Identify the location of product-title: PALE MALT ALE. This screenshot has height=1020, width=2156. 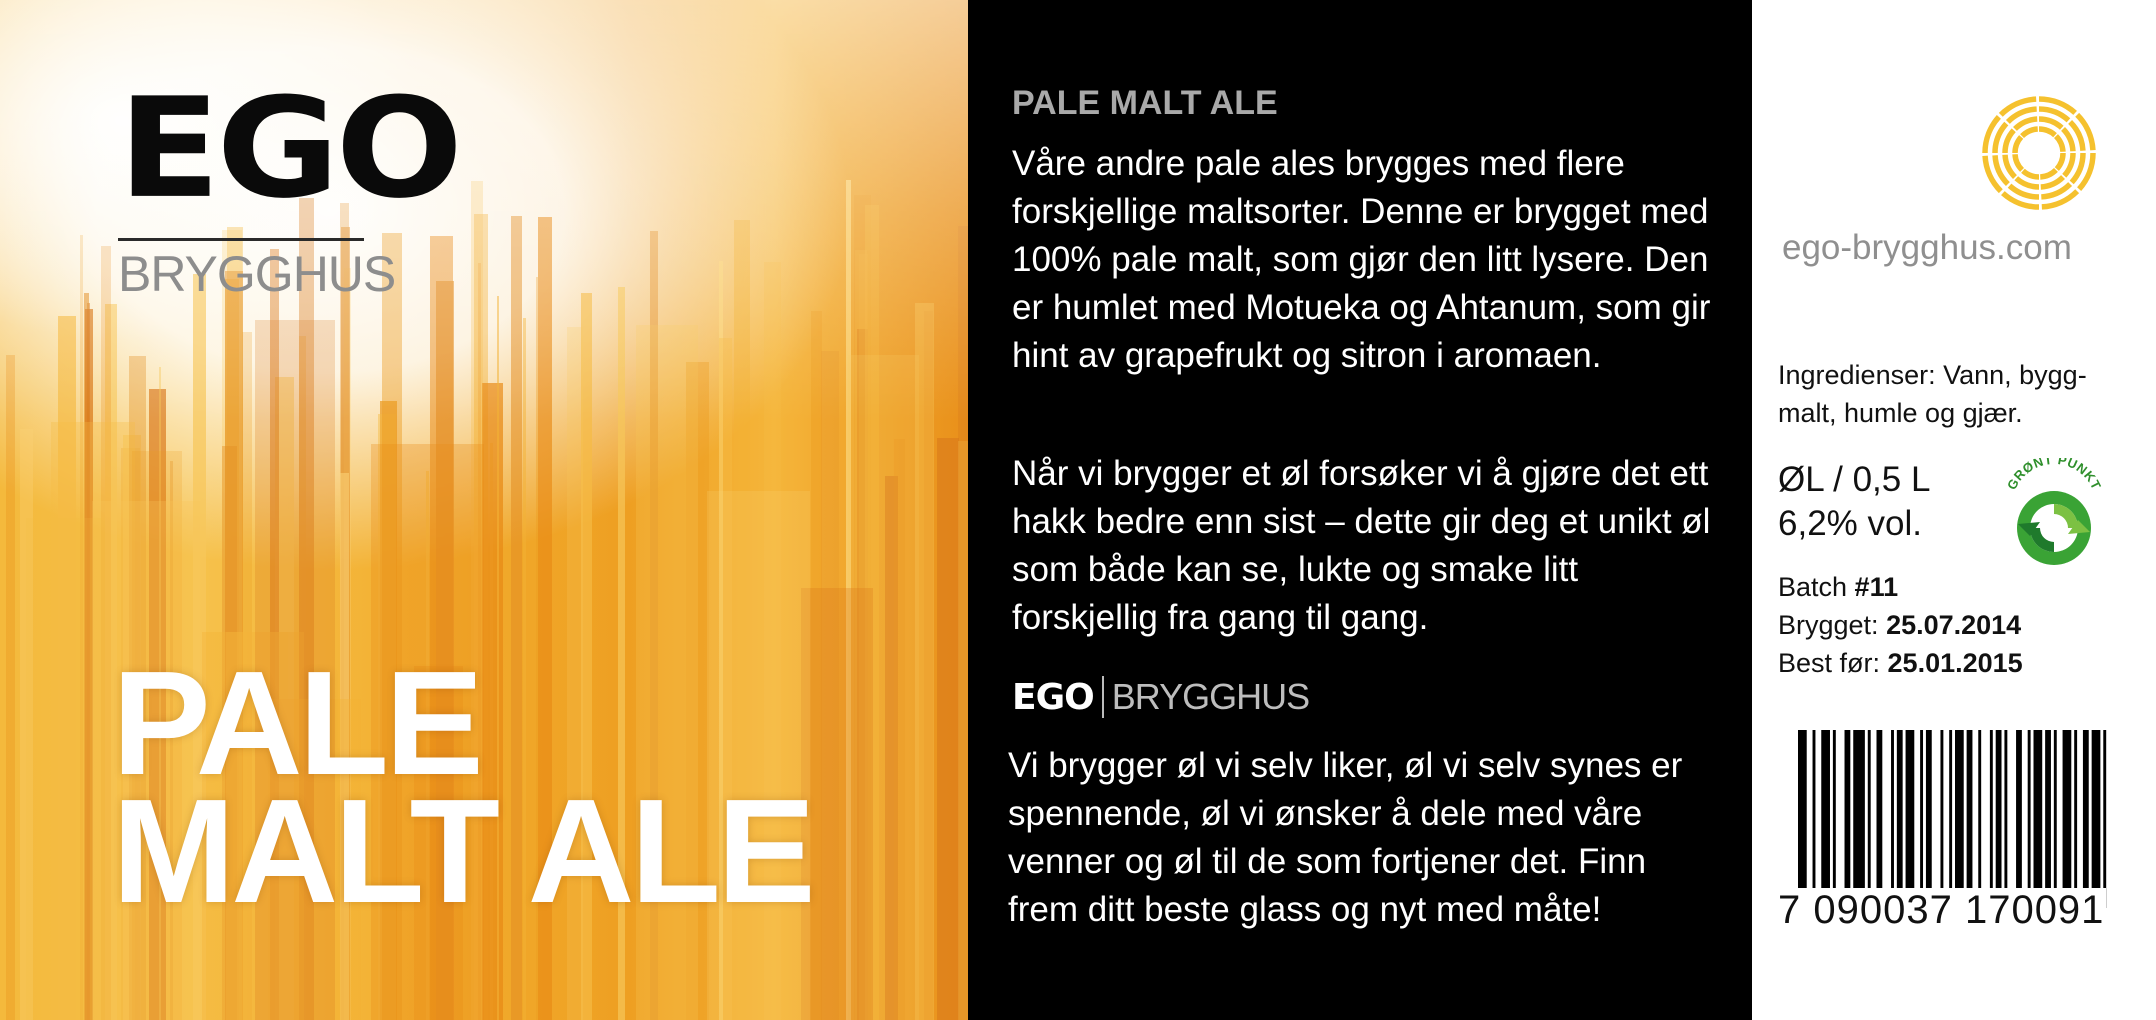
(464, 792).